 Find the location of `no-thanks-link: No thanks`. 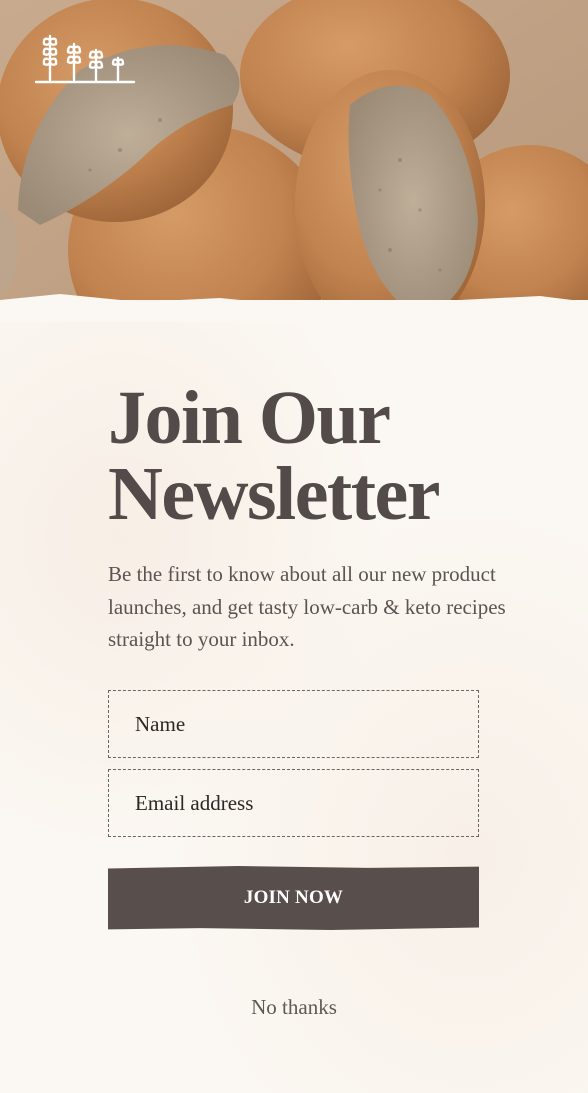

no-thanks-link: No thanks is located at coordinates (294, 1007).